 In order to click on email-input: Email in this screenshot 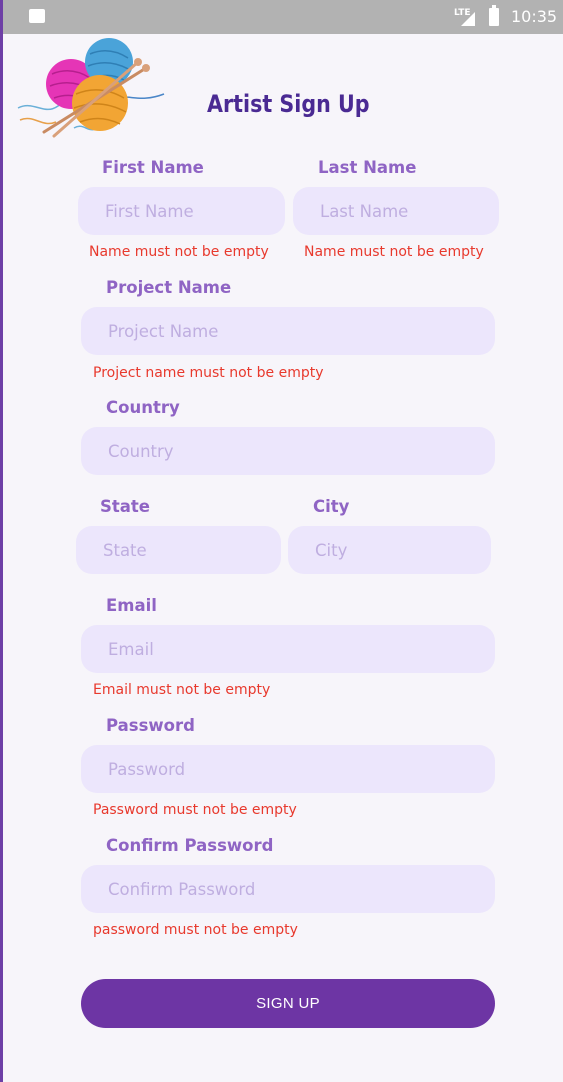, I will do `click(288, 649)`.